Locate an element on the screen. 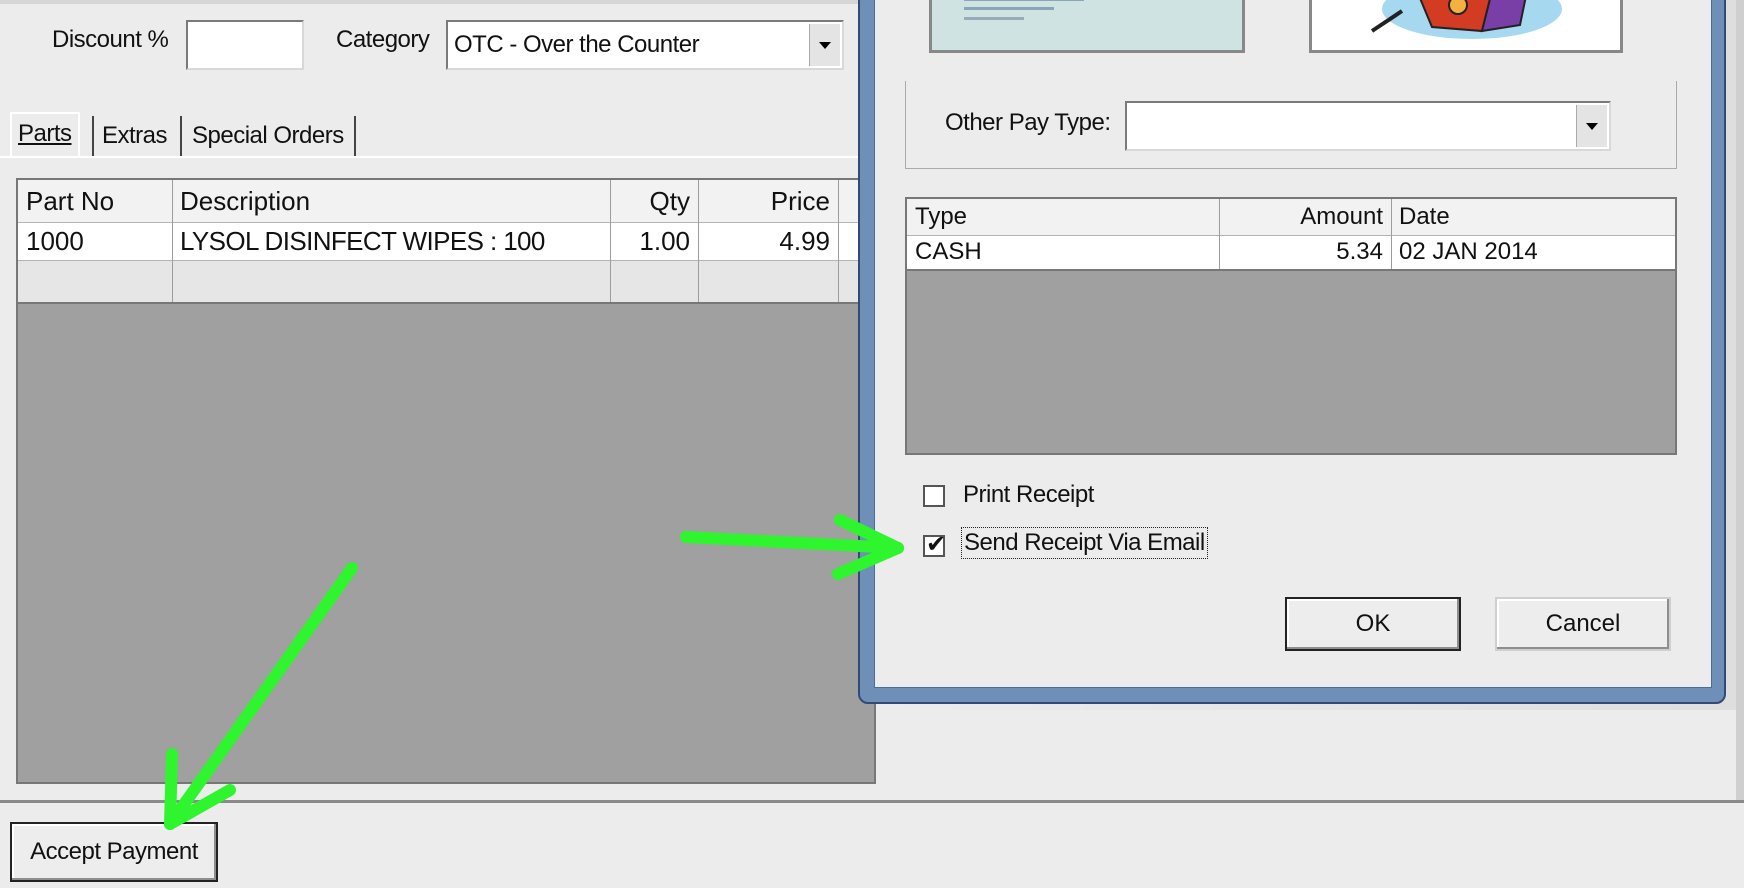 This screenshot has width=1744, height=888. arrow-to-accept-payment is located at coordinates (261, 696).